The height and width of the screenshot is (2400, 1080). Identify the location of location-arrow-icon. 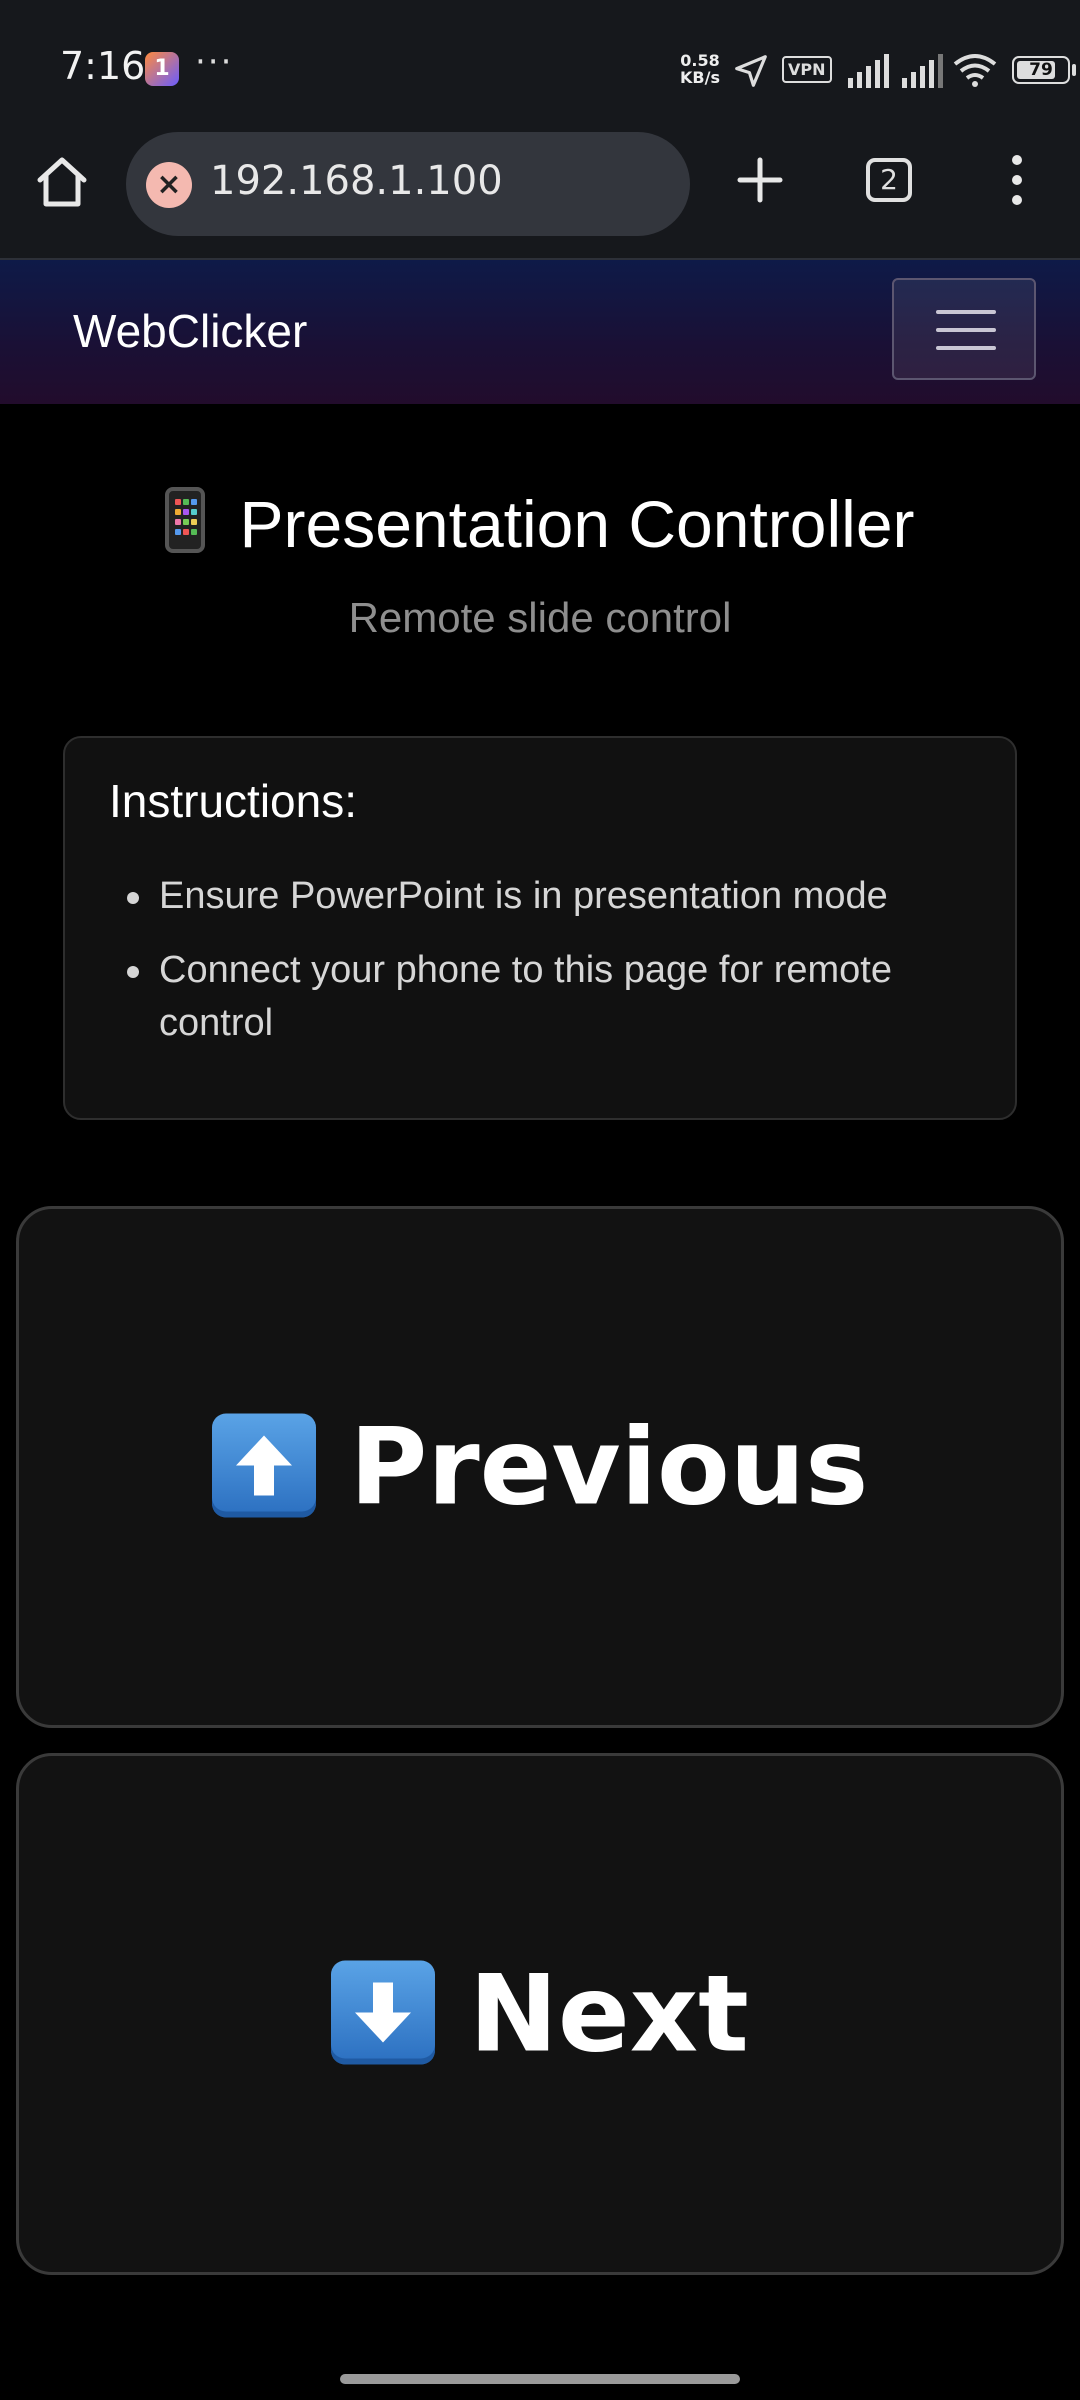
(751, 71).